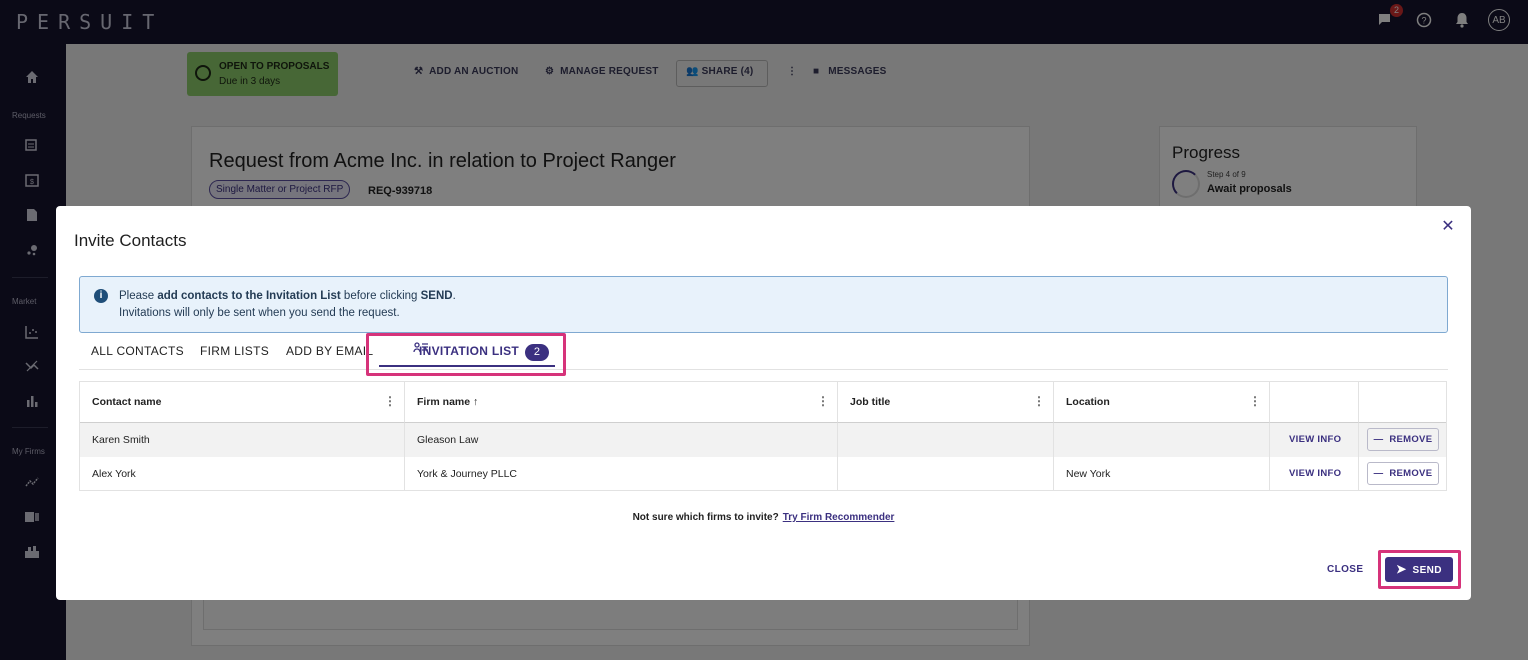 This screenshot has width=1528, height=660. What do you see at coordinates (329, 351) in the screenshot?
I see `tab-add-by-email: ADD BY EMAIL` at bounding box center [329, 351].